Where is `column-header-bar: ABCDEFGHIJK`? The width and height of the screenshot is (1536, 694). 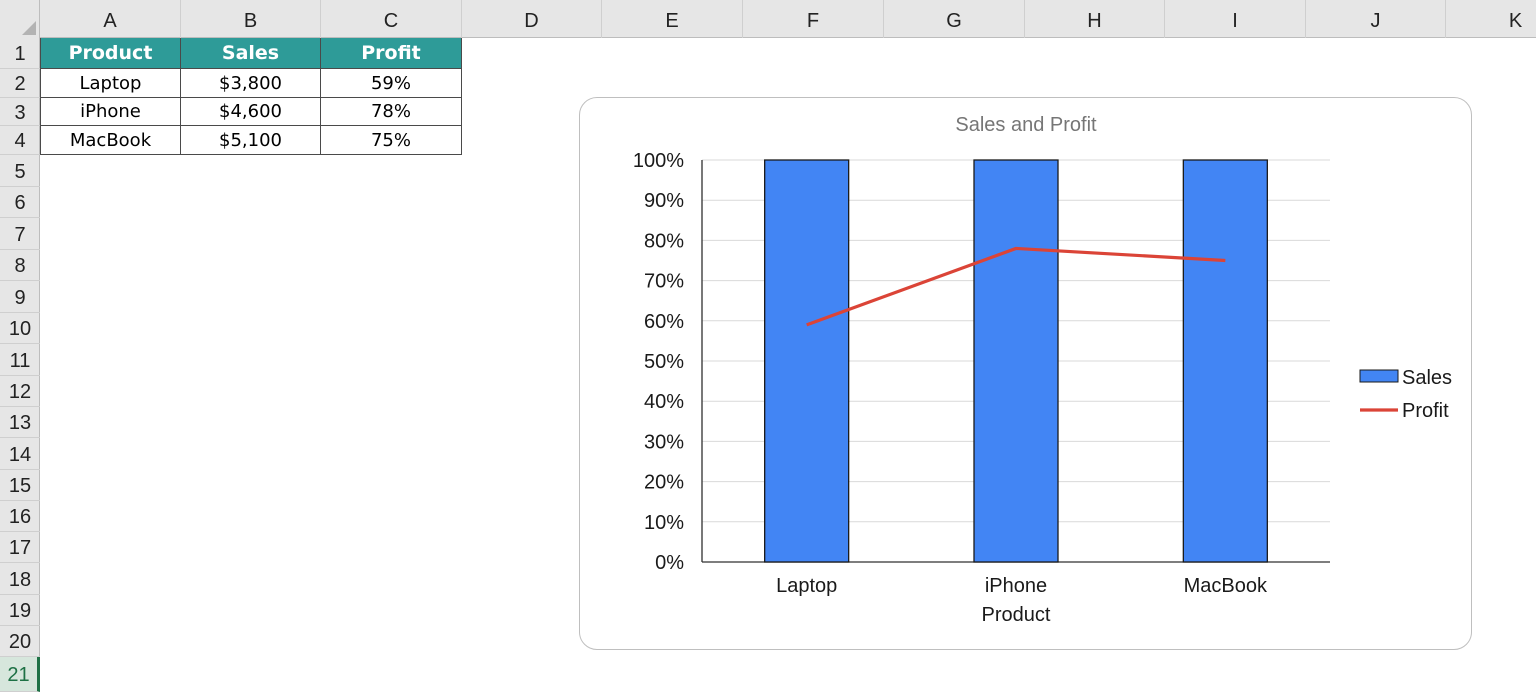
column-header-bar: ABCDEFGHIJK is located at coordinates (768, 19).